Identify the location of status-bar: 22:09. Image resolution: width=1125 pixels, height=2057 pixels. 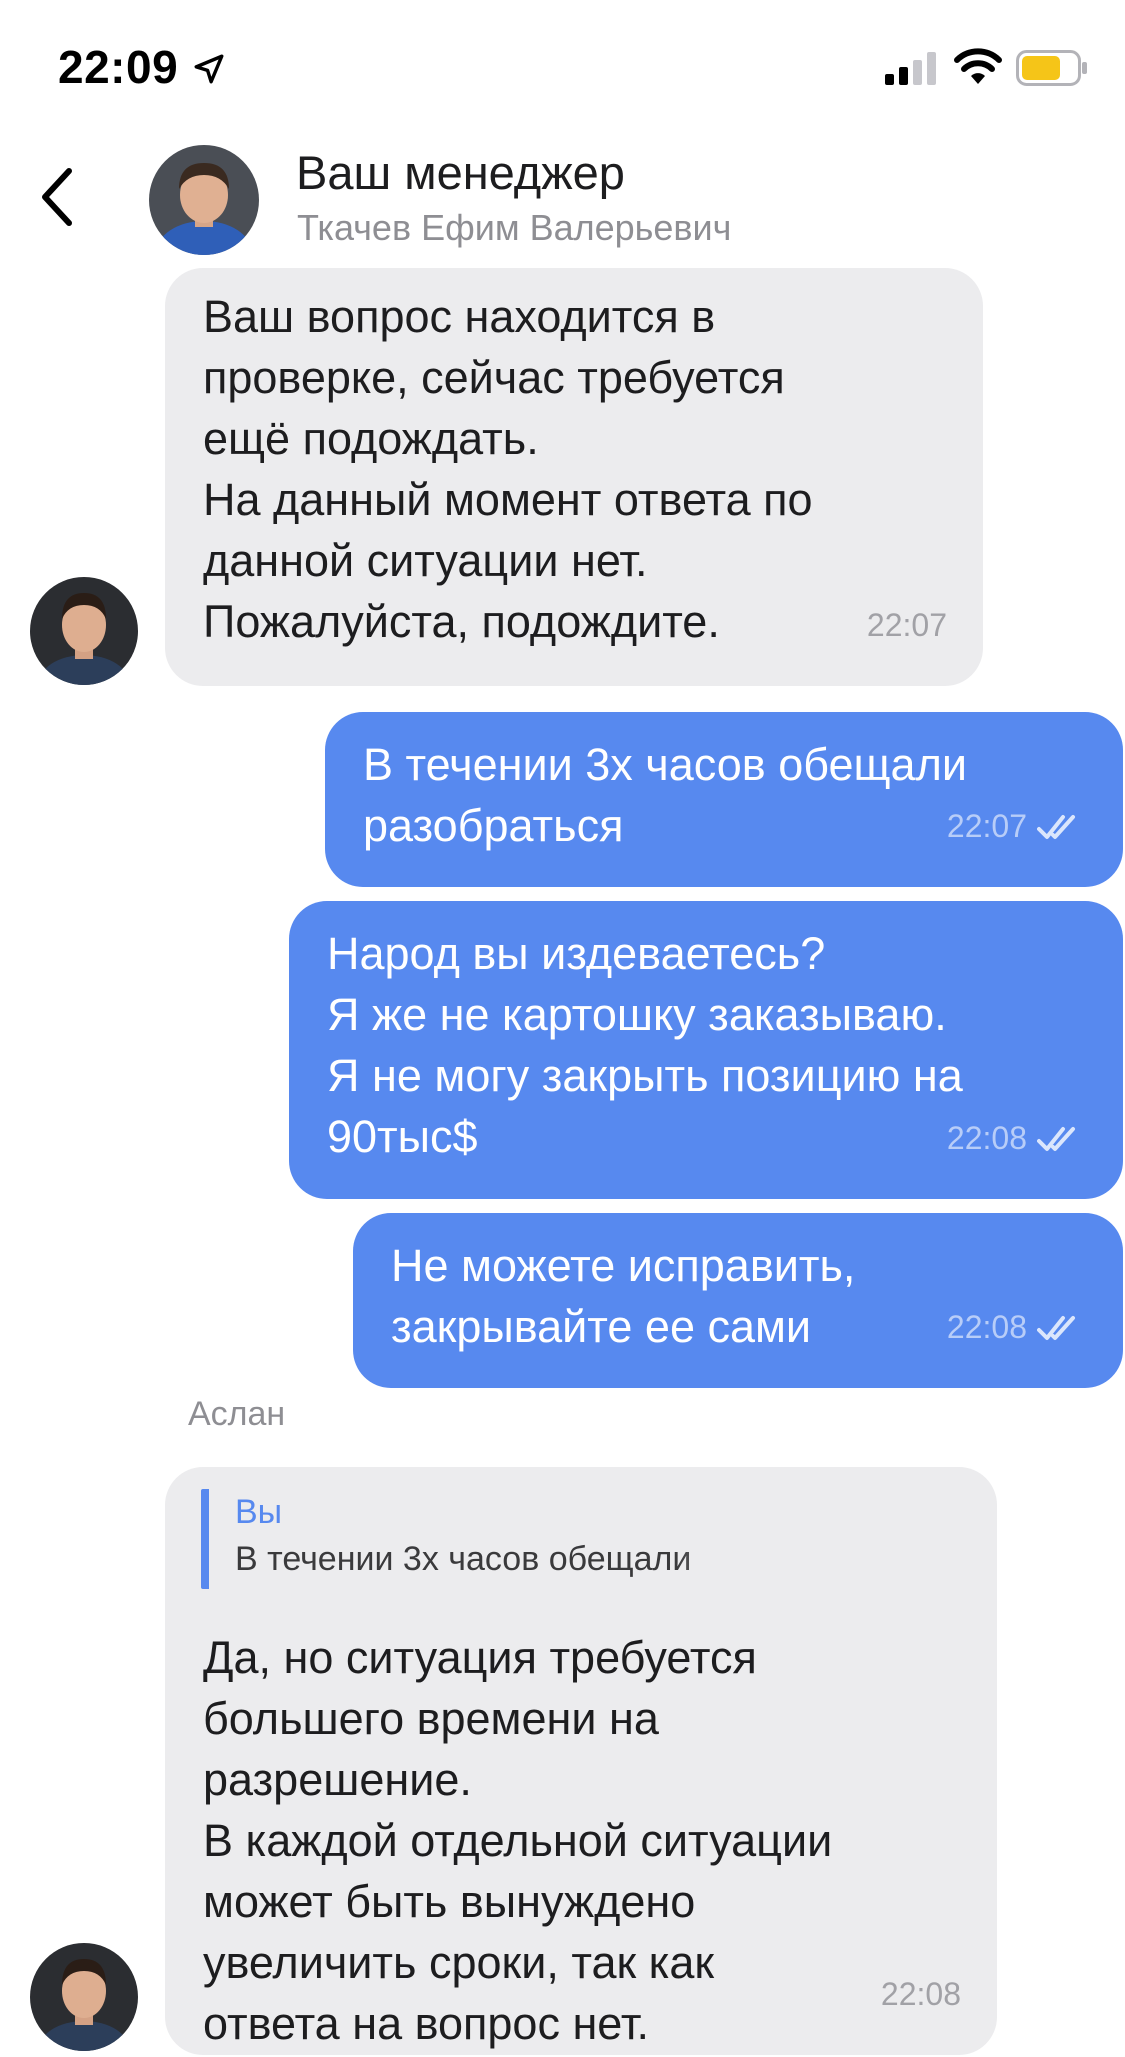
(562, 67).